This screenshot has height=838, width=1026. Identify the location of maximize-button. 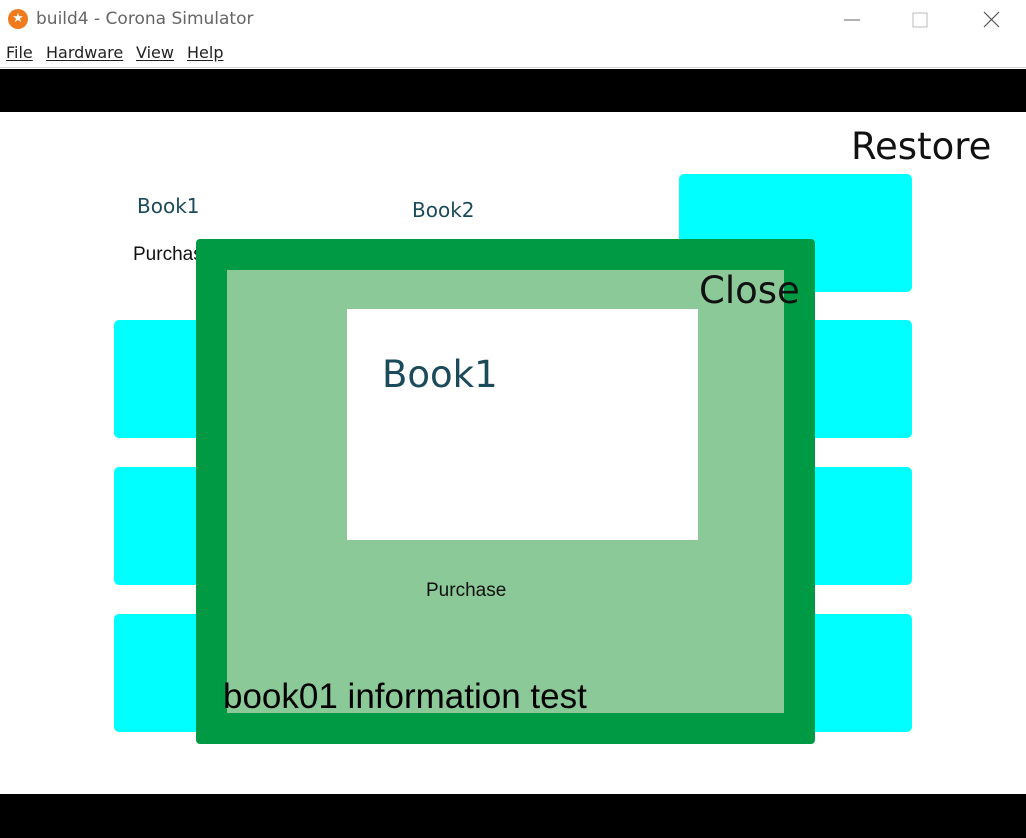
(920, 20).